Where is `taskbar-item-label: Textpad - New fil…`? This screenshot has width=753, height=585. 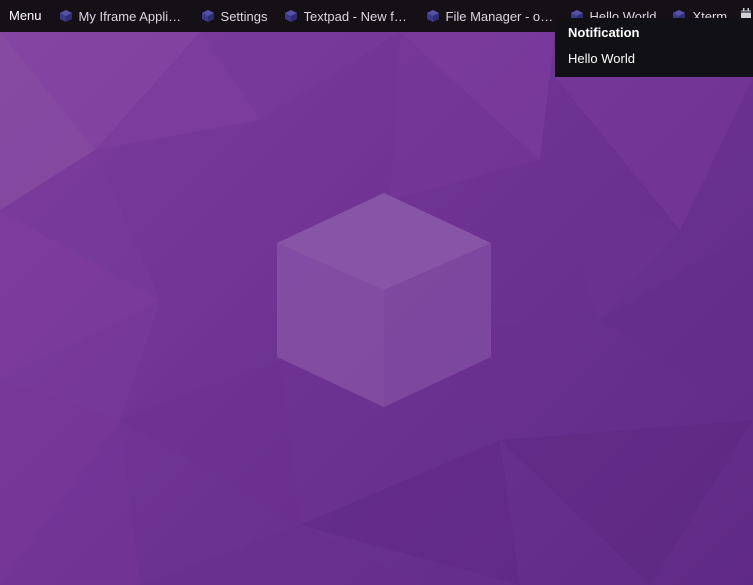
taskbar-item-label: Textpad - New fil… is located at coordinates (356, 16).